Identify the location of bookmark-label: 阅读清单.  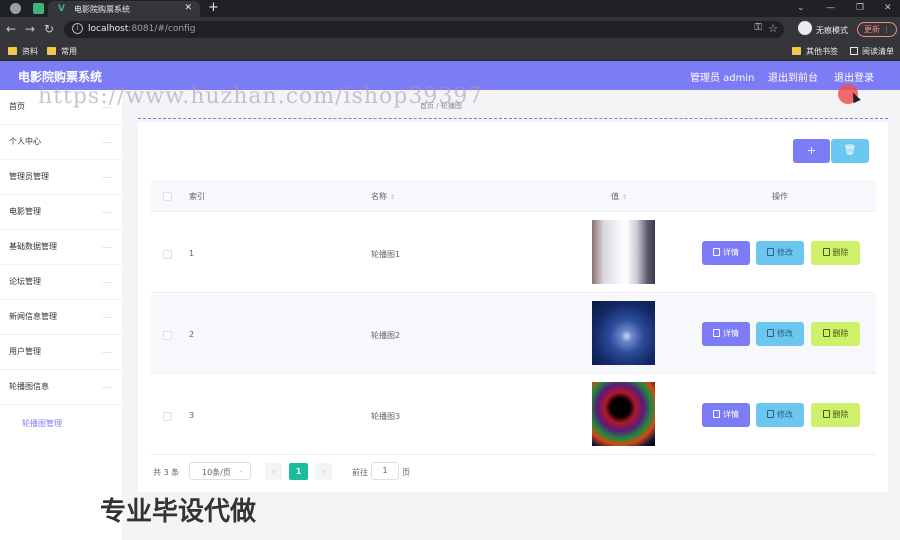
(878, 51).